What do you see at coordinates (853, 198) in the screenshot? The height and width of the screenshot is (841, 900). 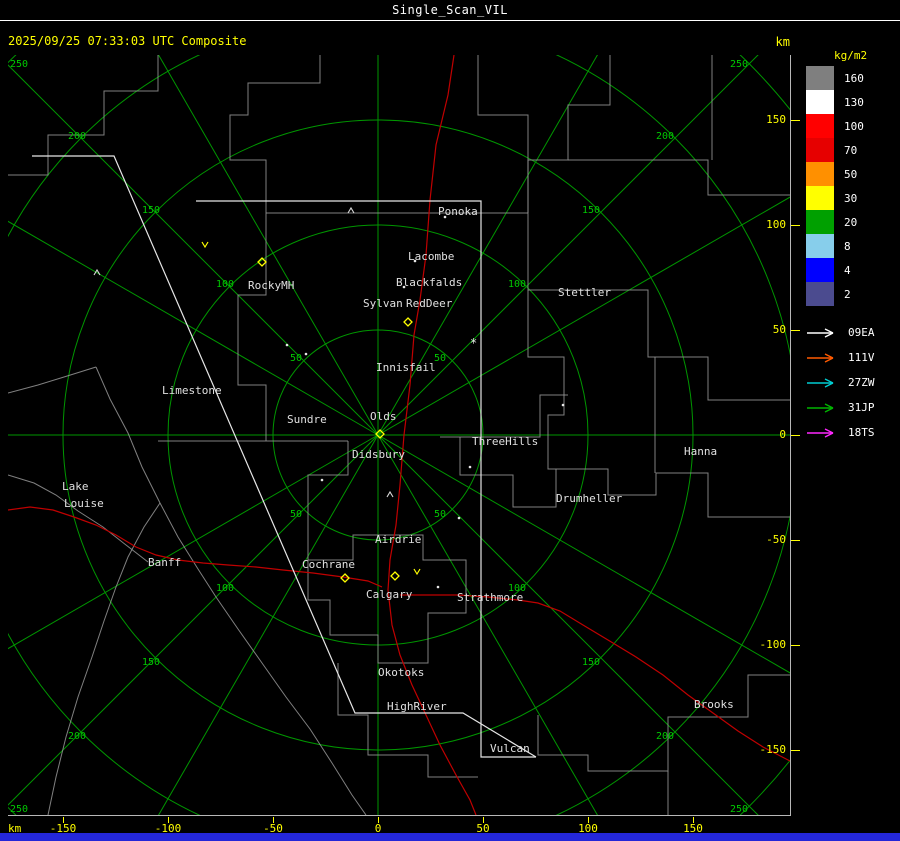 I see `scale-entry: 30` at bounding box center [853, 198].